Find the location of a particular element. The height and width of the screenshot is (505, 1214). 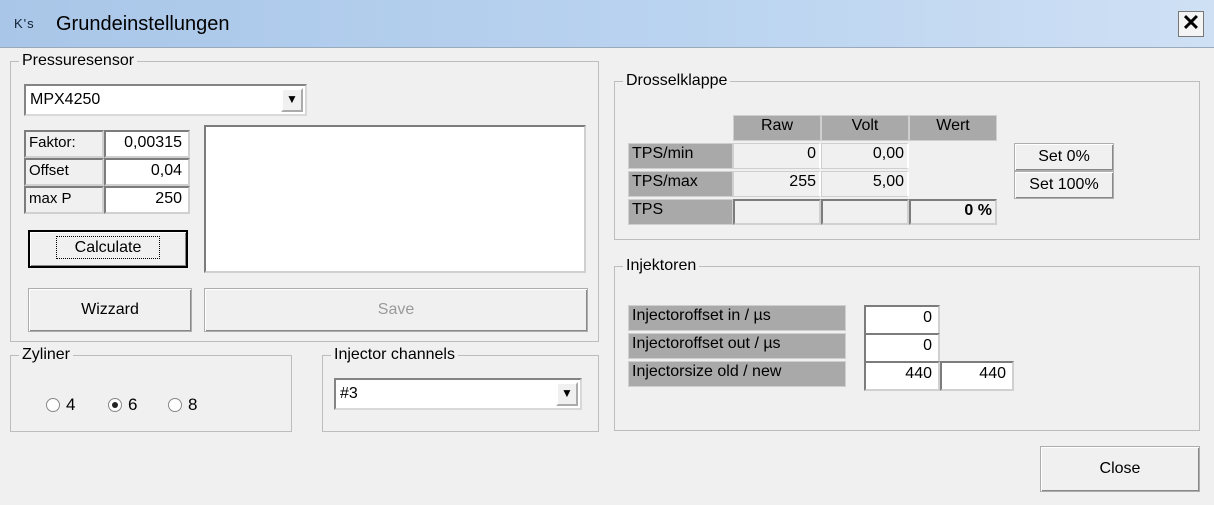

column-header-raw: Raw is located at coordinates (777, 128).